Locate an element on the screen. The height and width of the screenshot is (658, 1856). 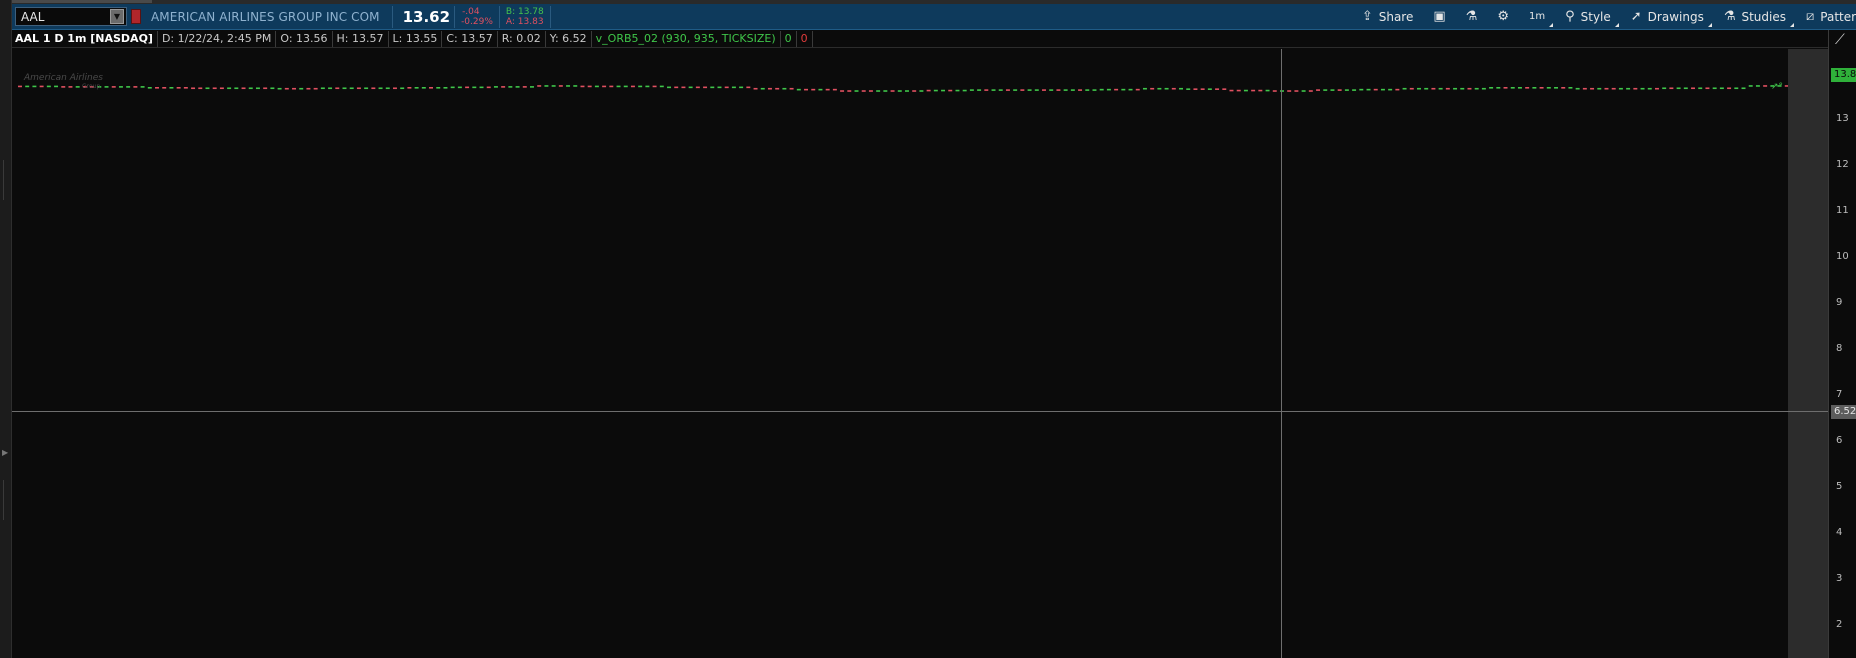
flask-button: ⚗ is located at coordinates (1472, 17).